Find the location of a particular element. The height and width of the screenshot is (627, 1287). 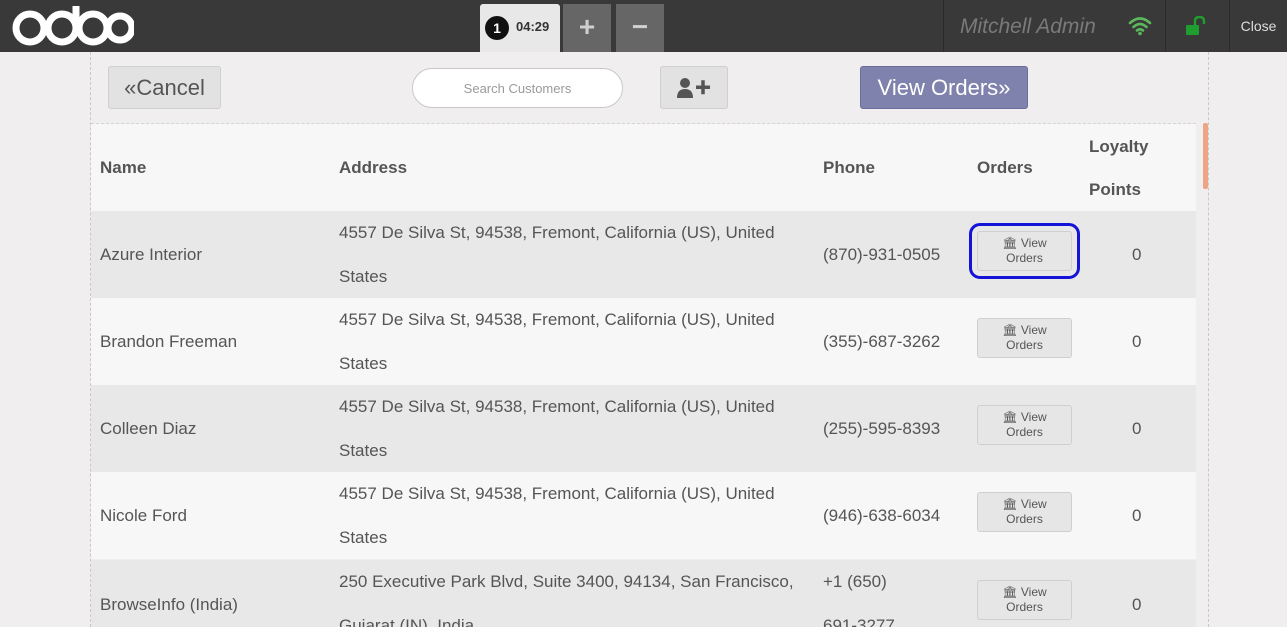

remove-order-button: − is located at coordinates (640, 28).